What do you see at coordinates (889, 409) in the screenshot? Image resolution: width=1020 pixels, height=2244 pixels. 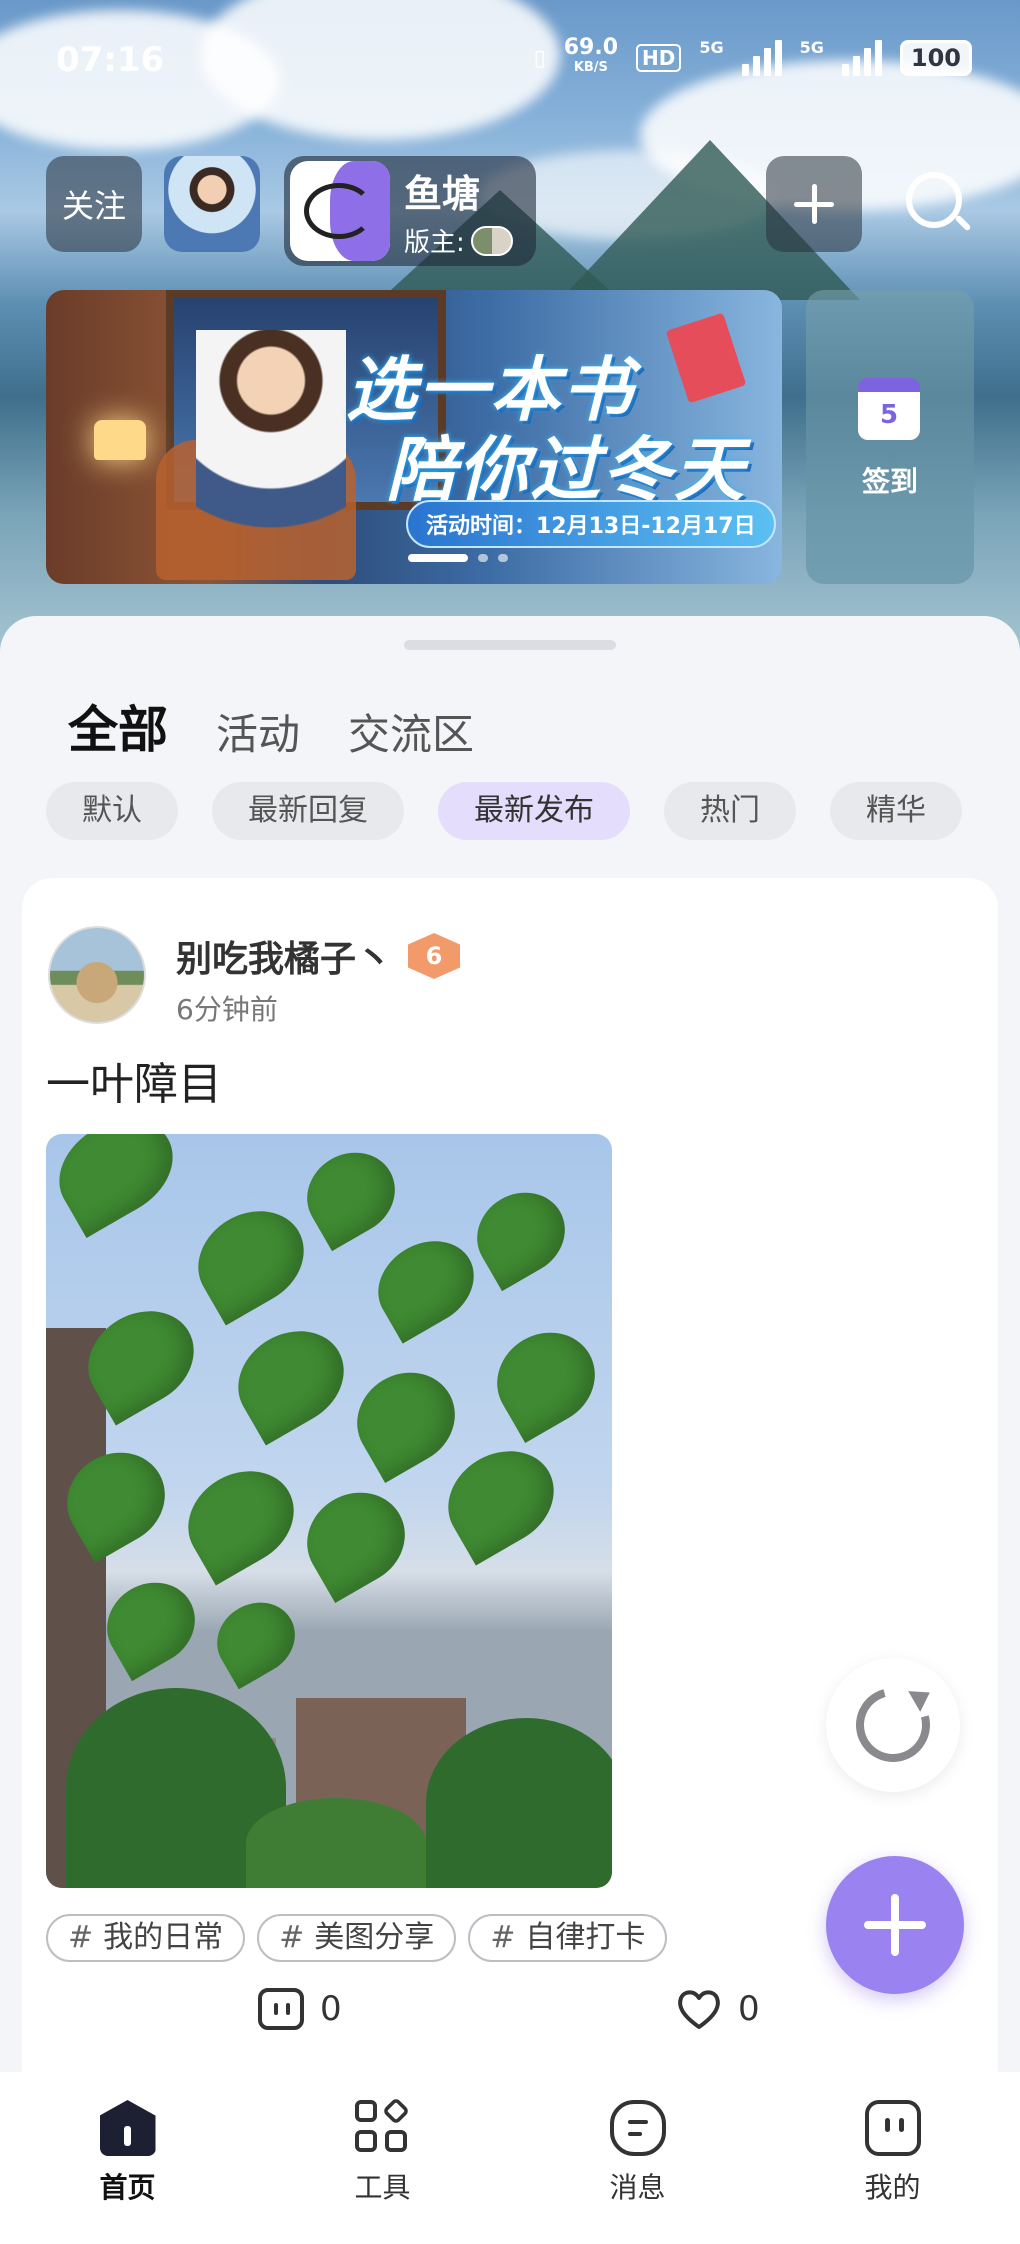 I see `calendar-icon: 5` at bounding box center [889, 409].